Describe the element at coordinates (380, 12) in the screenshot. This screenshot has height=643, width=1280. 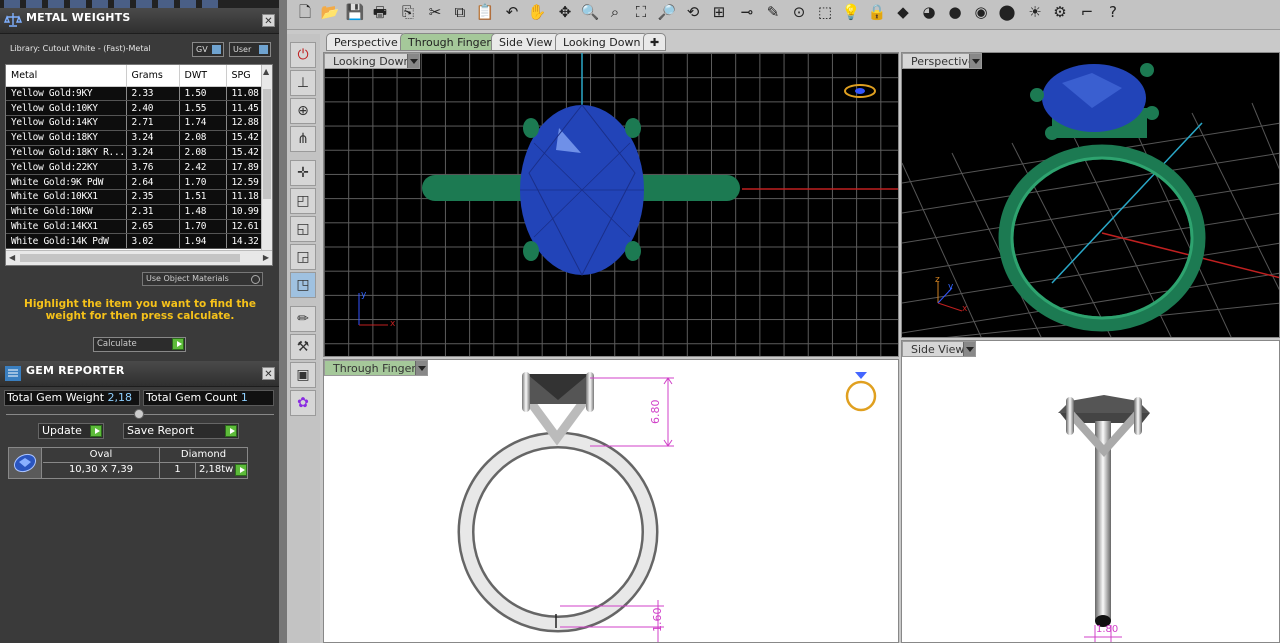
I see `print-icon: 🖶` at that location.